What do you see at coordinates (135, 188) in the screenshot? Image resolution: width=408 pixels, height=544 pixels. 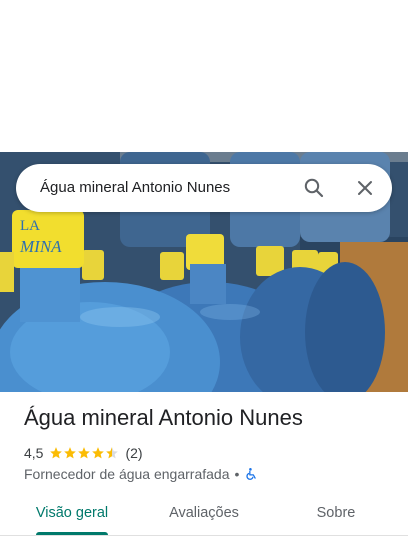 I see `search-input: Água mineral Antonio Nunes` at bounding box center [135, 188].